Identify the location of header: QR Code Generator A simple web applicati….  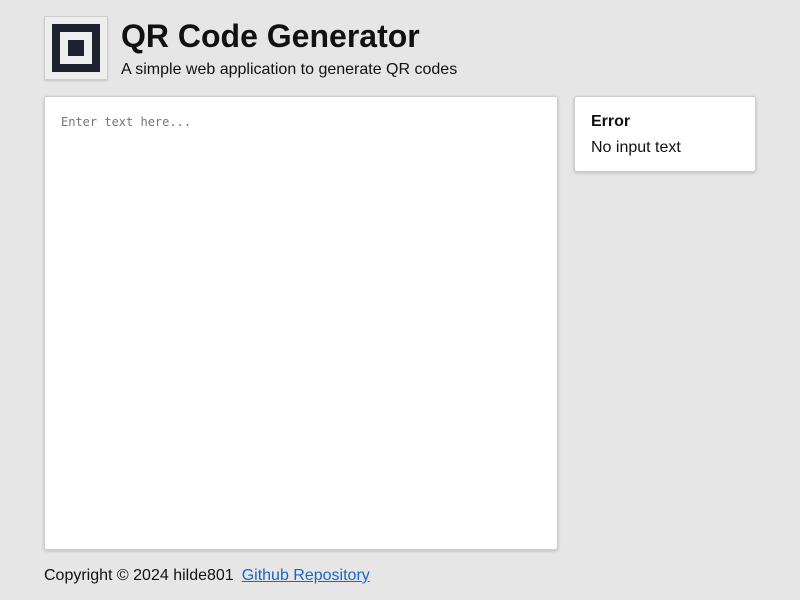
(250, 48).